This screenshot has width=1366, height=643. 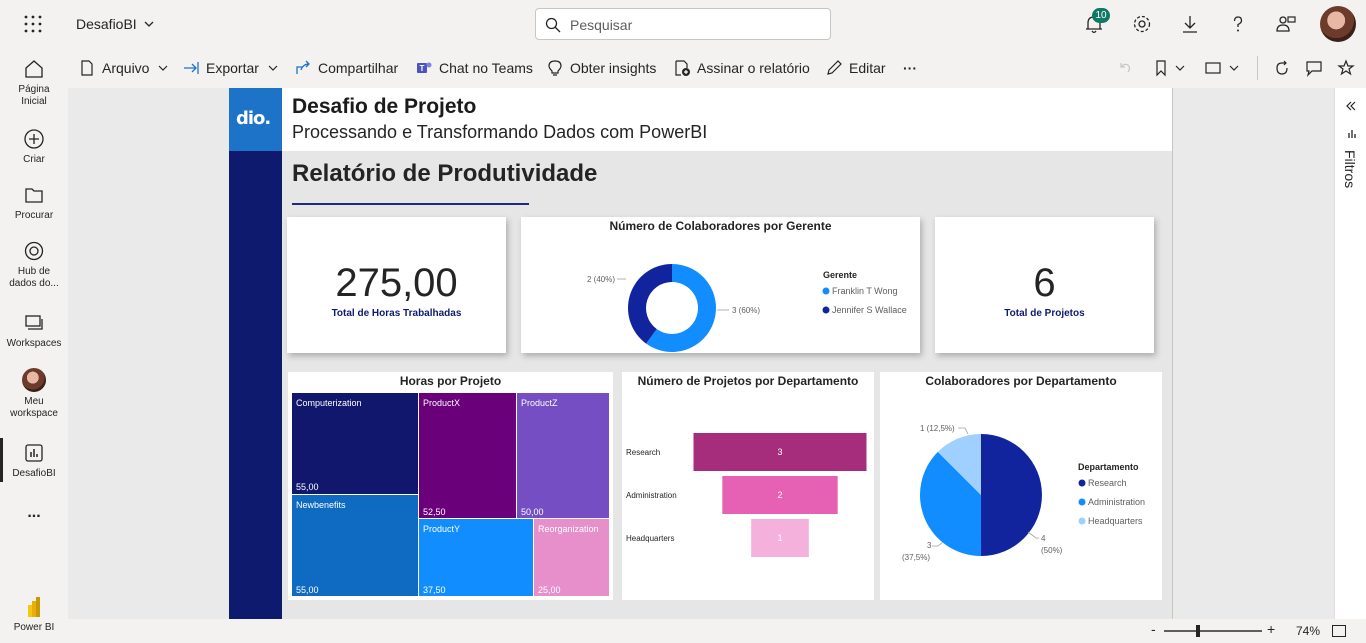 I want to click on nav-label: Hub de, so click(x=34, y=271).